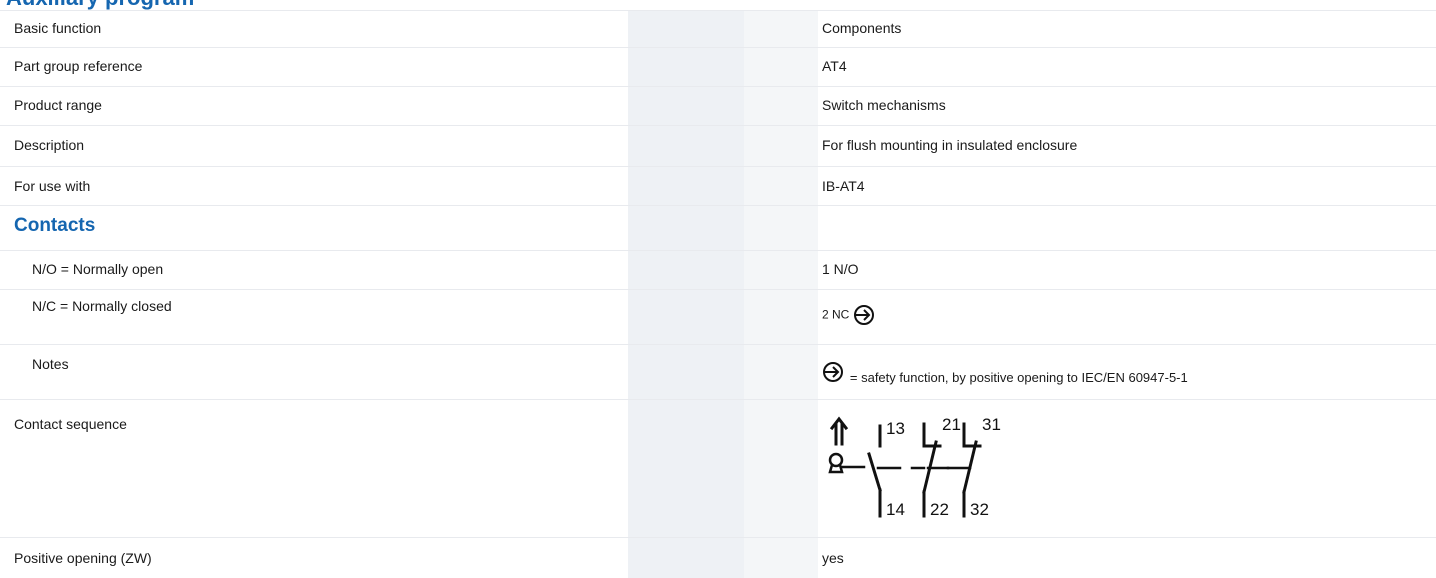 This screenshot has width=1436, height=578. I want to click on section-title: Contacts, so click(55, 225).